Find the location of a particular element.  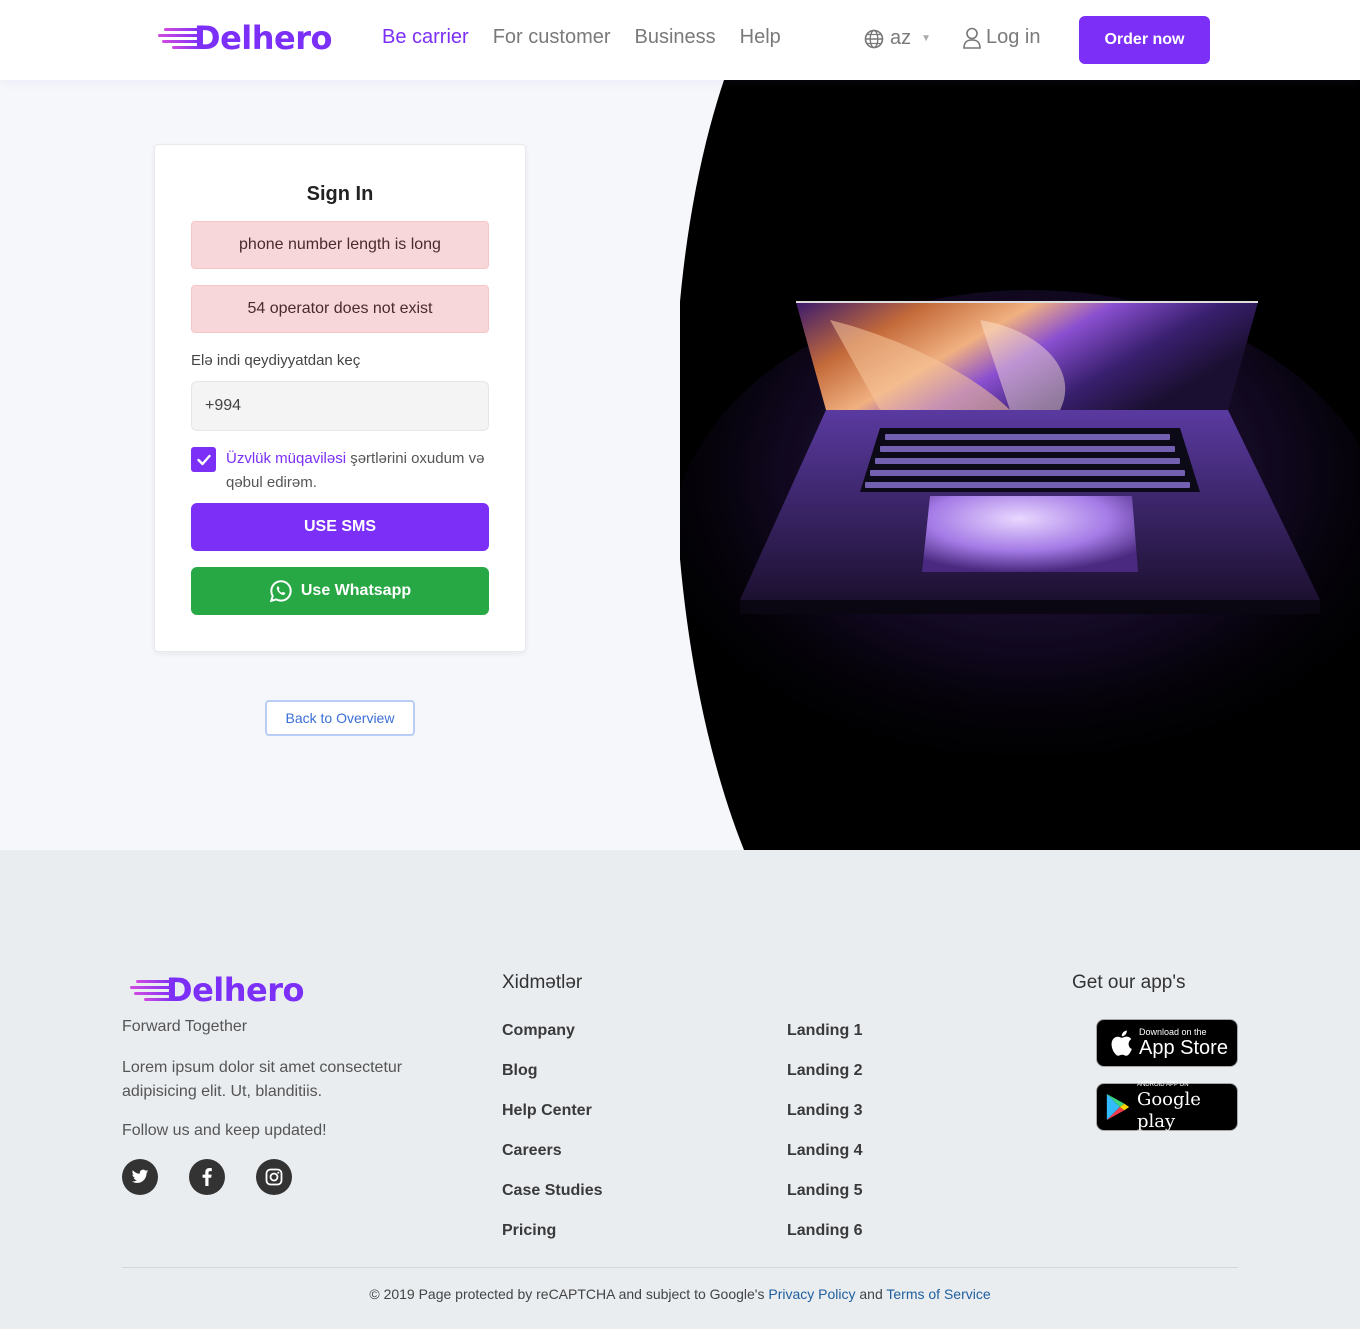

login-label: Log in is located at coordinates (1013, 37).